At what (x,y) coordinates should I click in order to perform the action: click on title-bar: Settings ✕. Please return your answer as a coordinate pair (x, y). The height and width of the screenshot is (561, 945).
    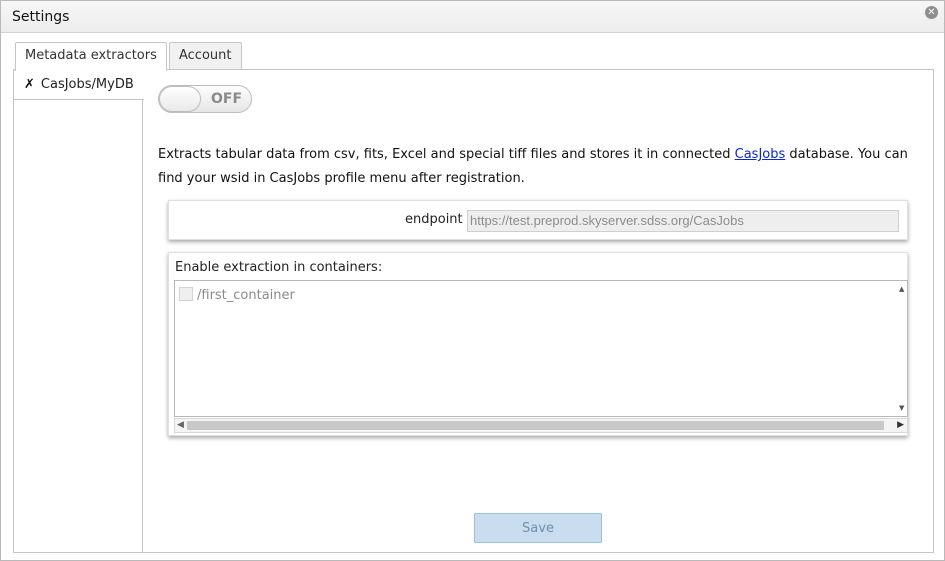
    Looking at the image, I should click on (472, 17).